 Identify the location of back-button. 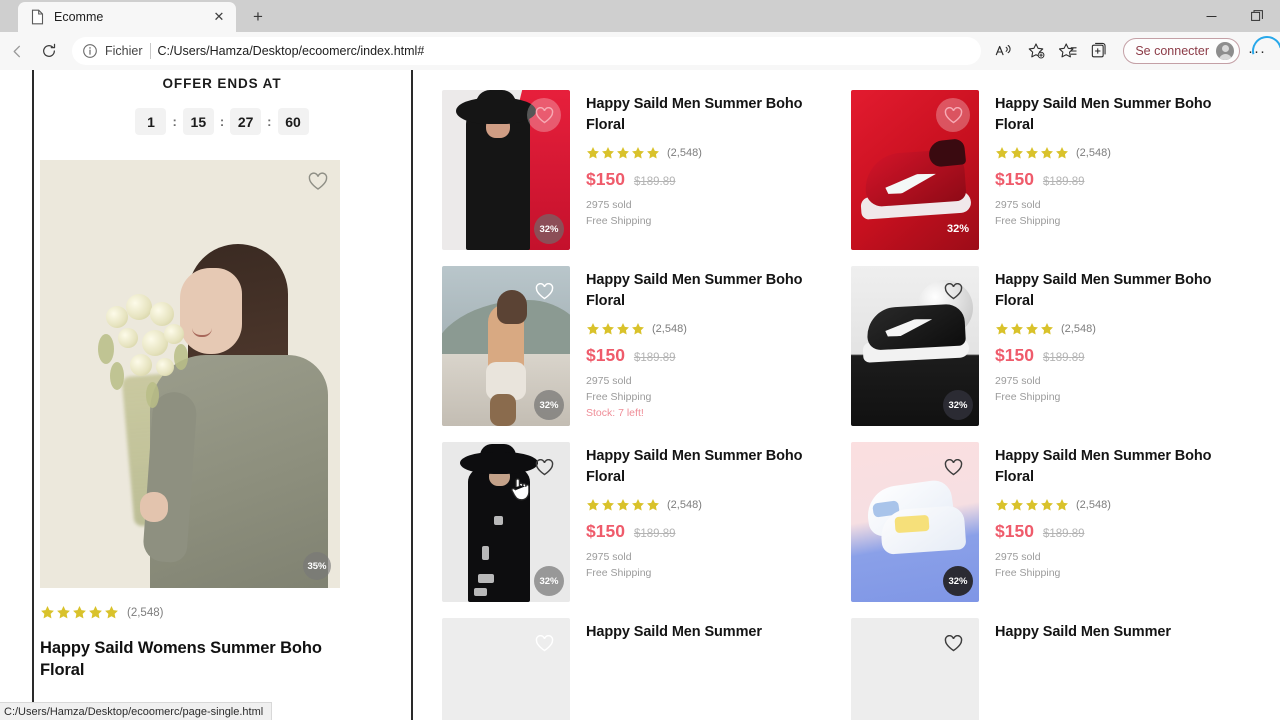
(17, 51).